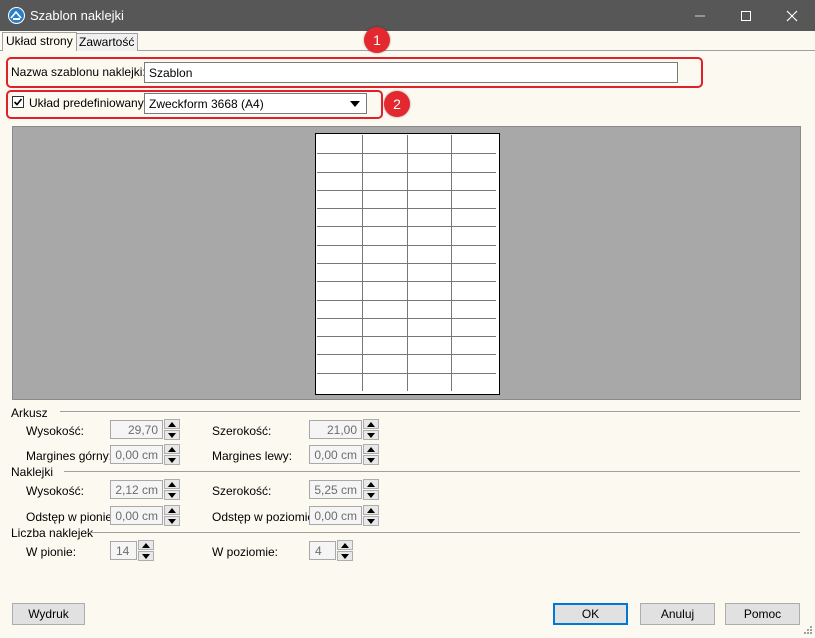 This screenshot has width=815, height=638. I want to click on tab-content: Zawartość, so click(107, 42).